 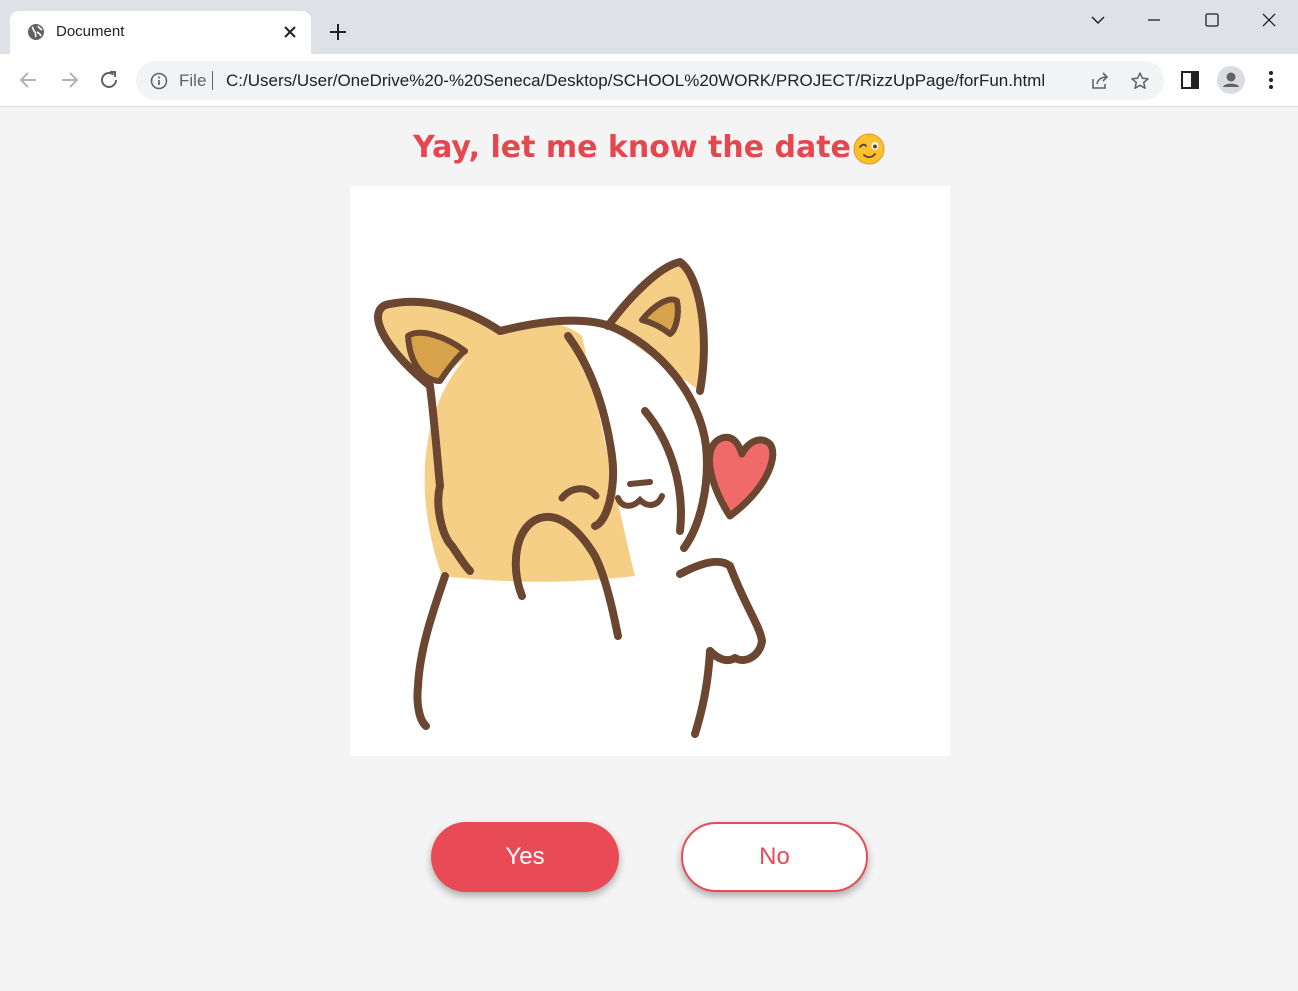 What do you see at coordinates (869, 148) in the screenshot?
I see `winking-face-icon` at bounding box center [869, 148].